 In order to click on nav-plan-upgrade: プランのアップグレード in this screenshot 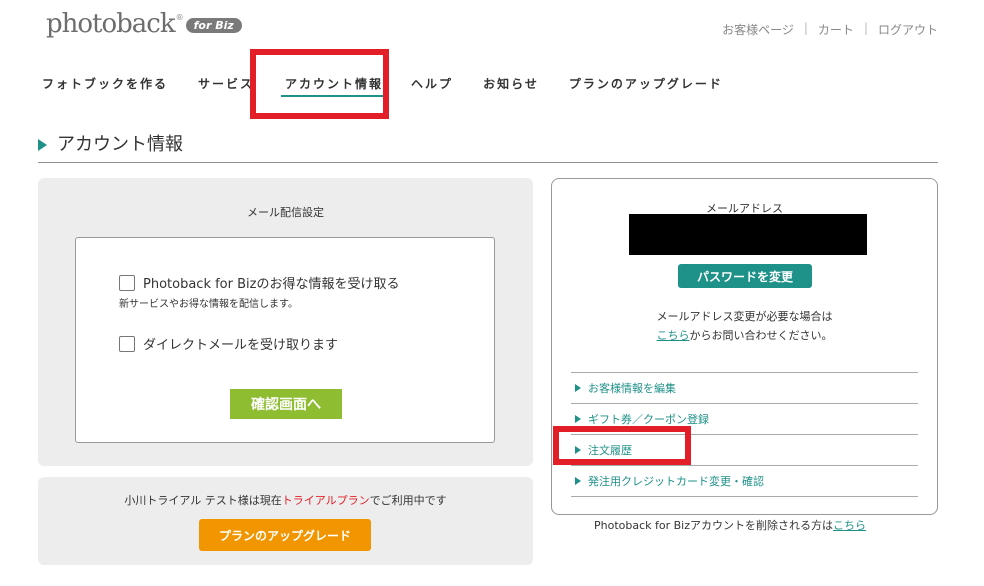, I will do `click(646, 83)`.